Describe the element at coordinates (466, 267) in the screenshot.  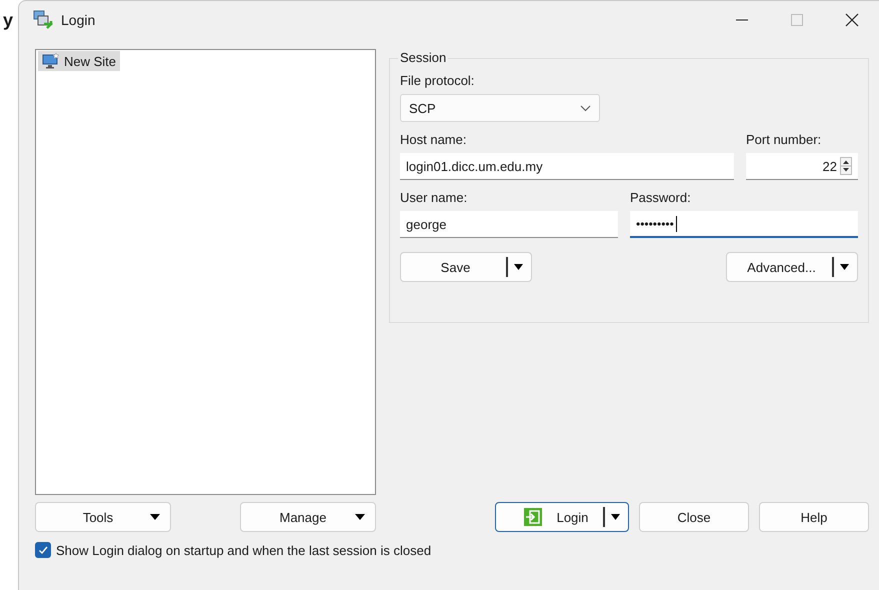
I see `save-button: Save` at that location.